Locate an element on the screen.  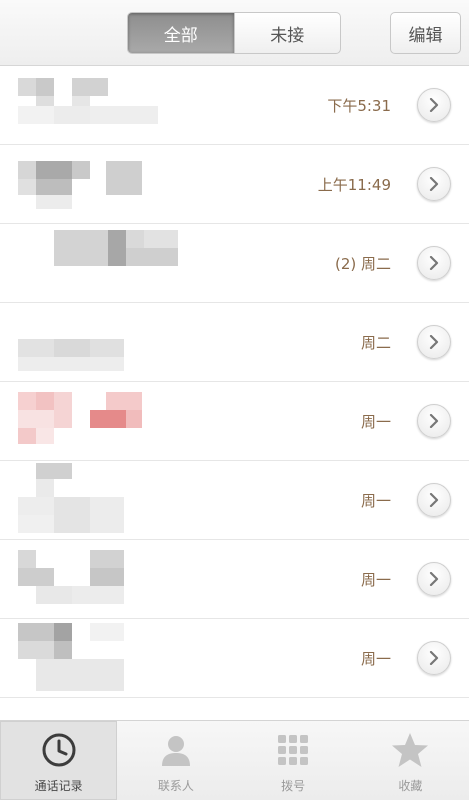
tab-label: 联系人 is located at coordinates (175, 786).